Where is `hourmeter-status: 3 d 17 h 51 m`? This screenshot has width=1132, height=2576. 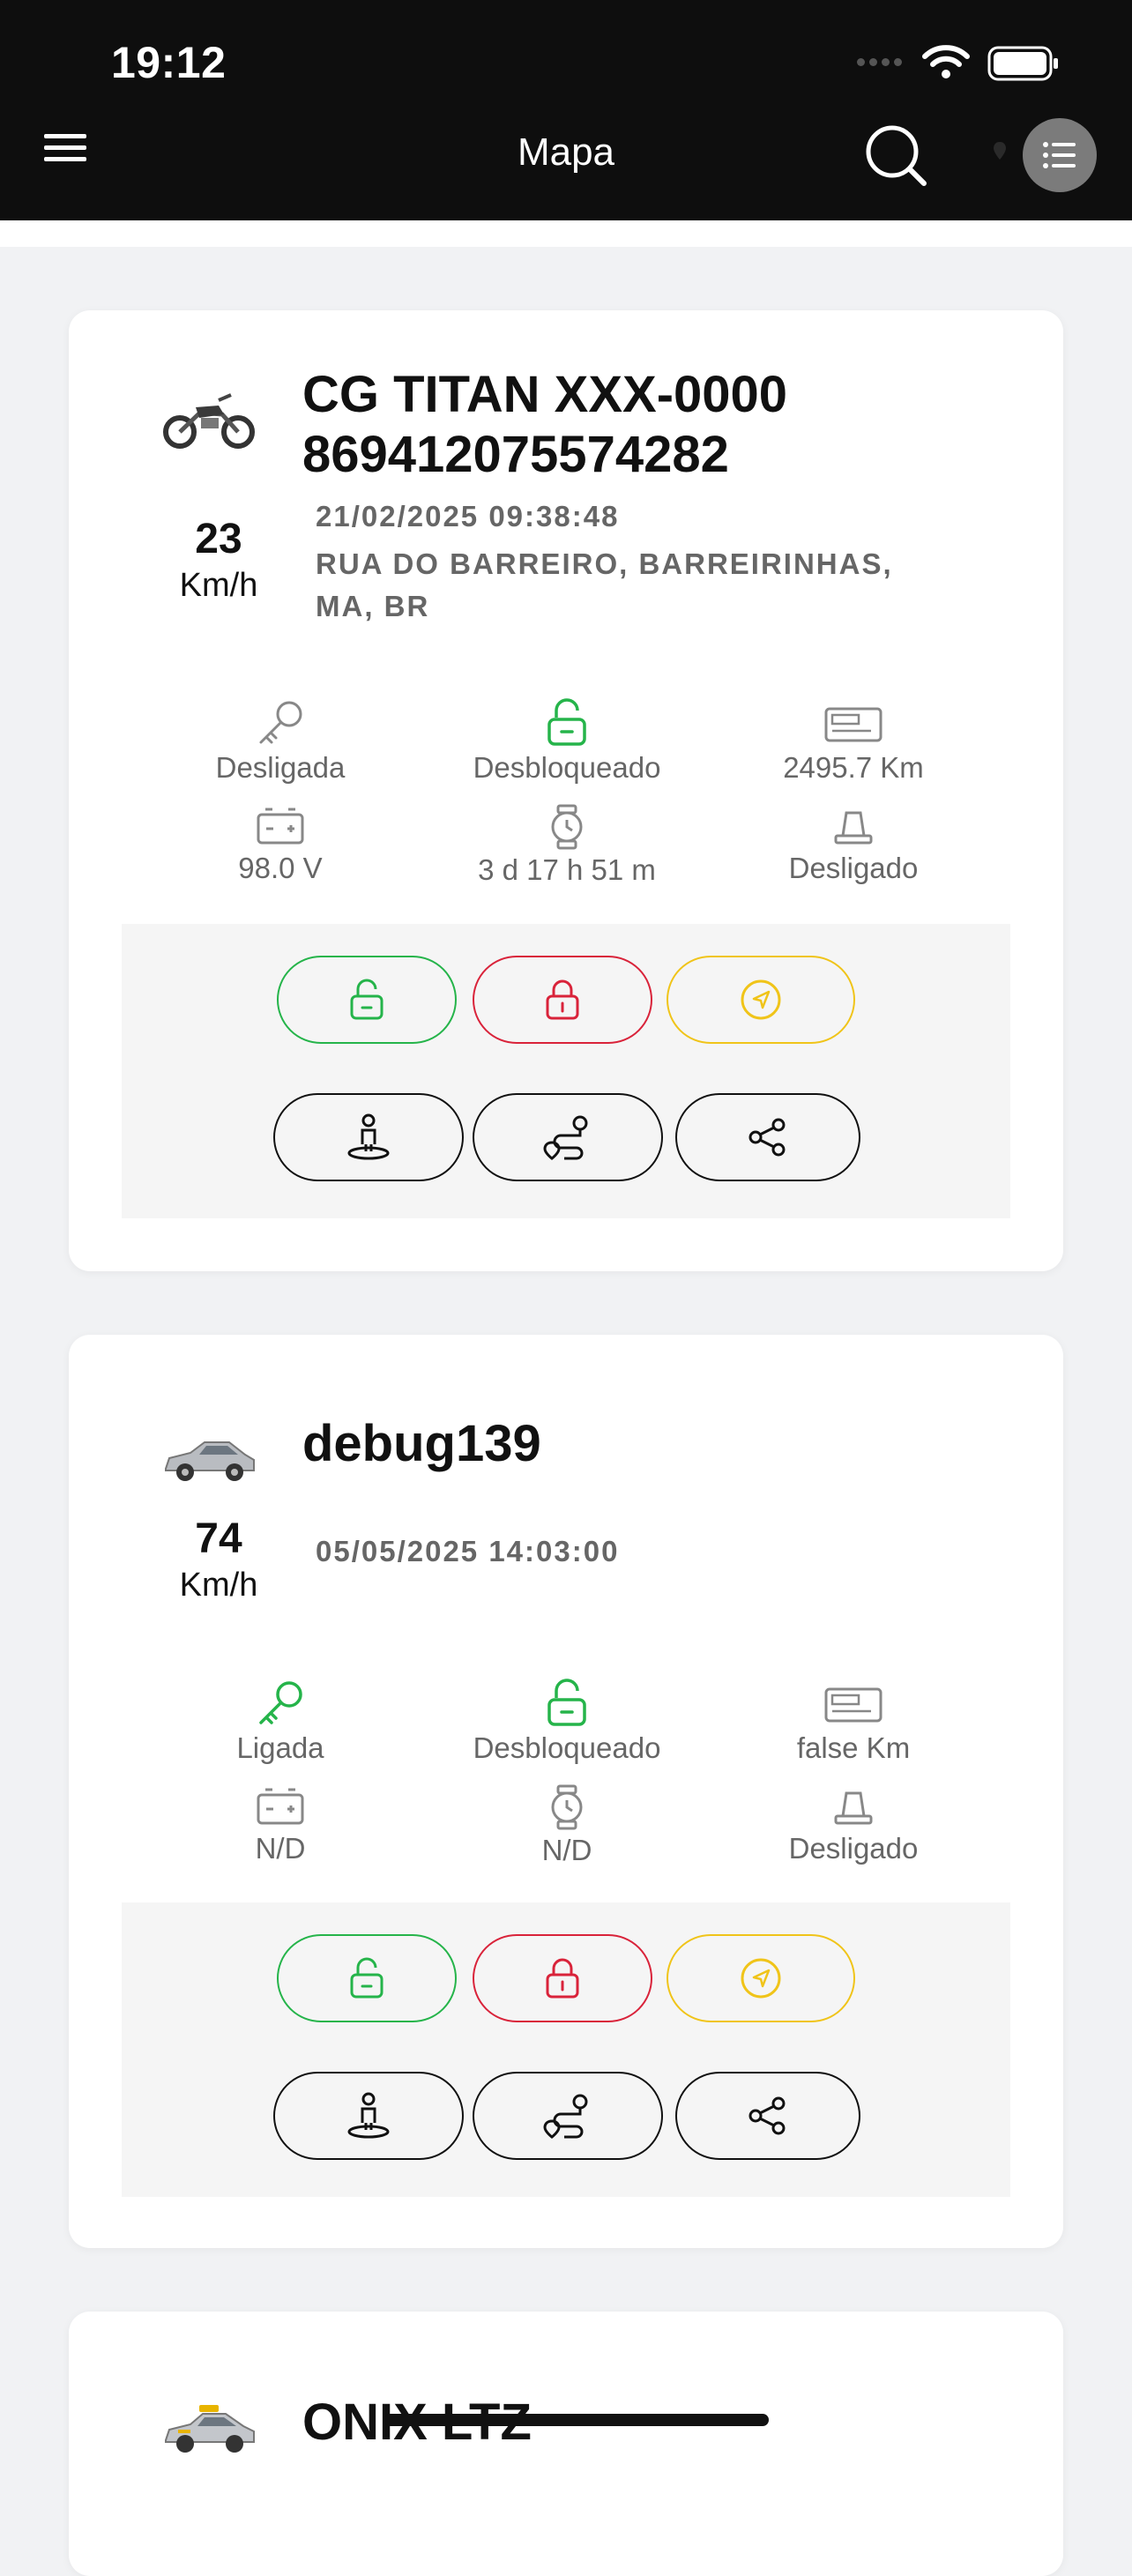
hourmeter-status: 3 d 17 h 51 m is located at coordinates (567, 846).